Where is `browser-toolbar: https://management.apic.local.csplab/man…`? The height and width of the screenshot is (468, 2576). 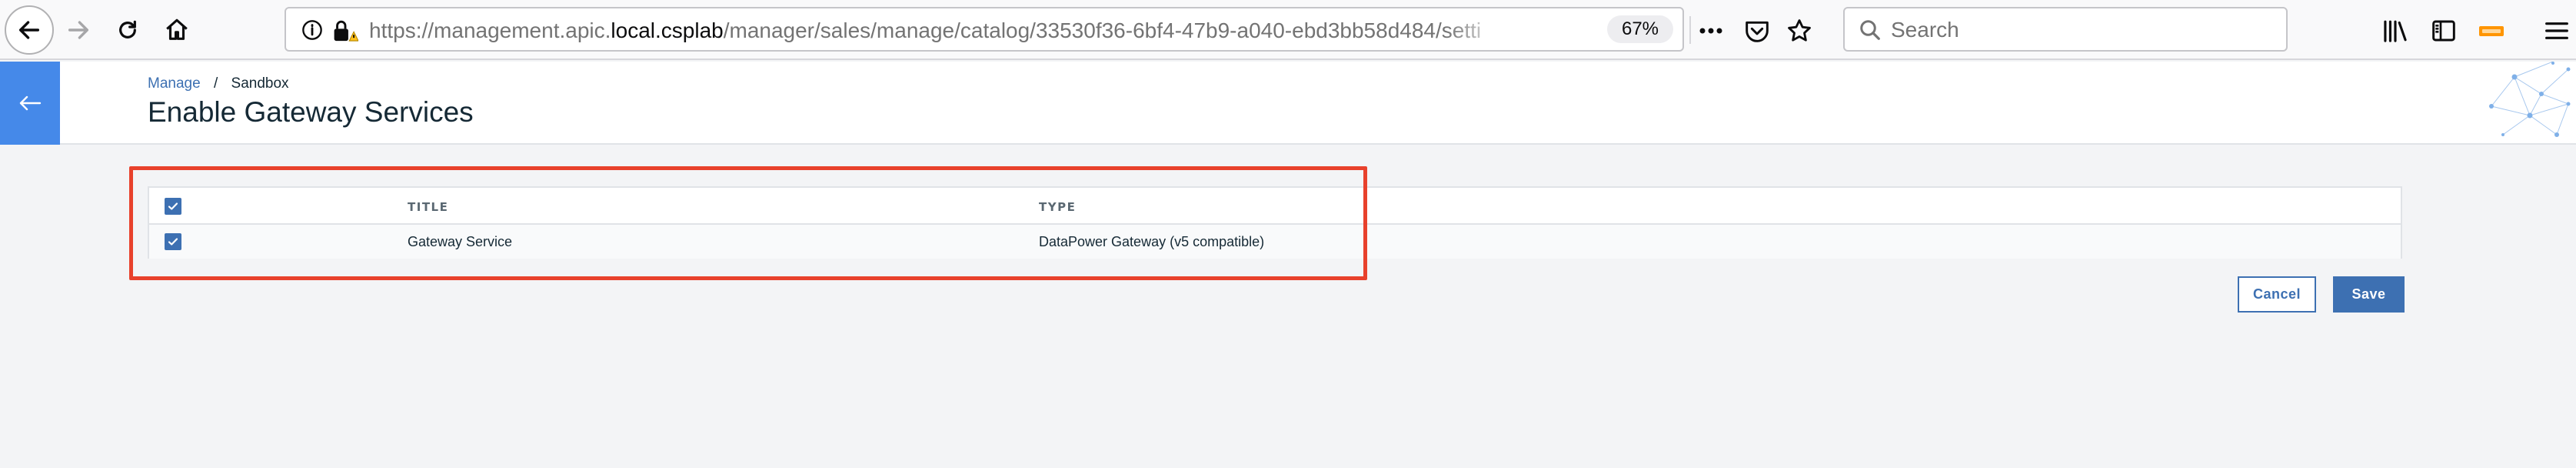
browser-toolbar: https://management.apic.local.csplab/man… is located at coordinates (1288, 30).